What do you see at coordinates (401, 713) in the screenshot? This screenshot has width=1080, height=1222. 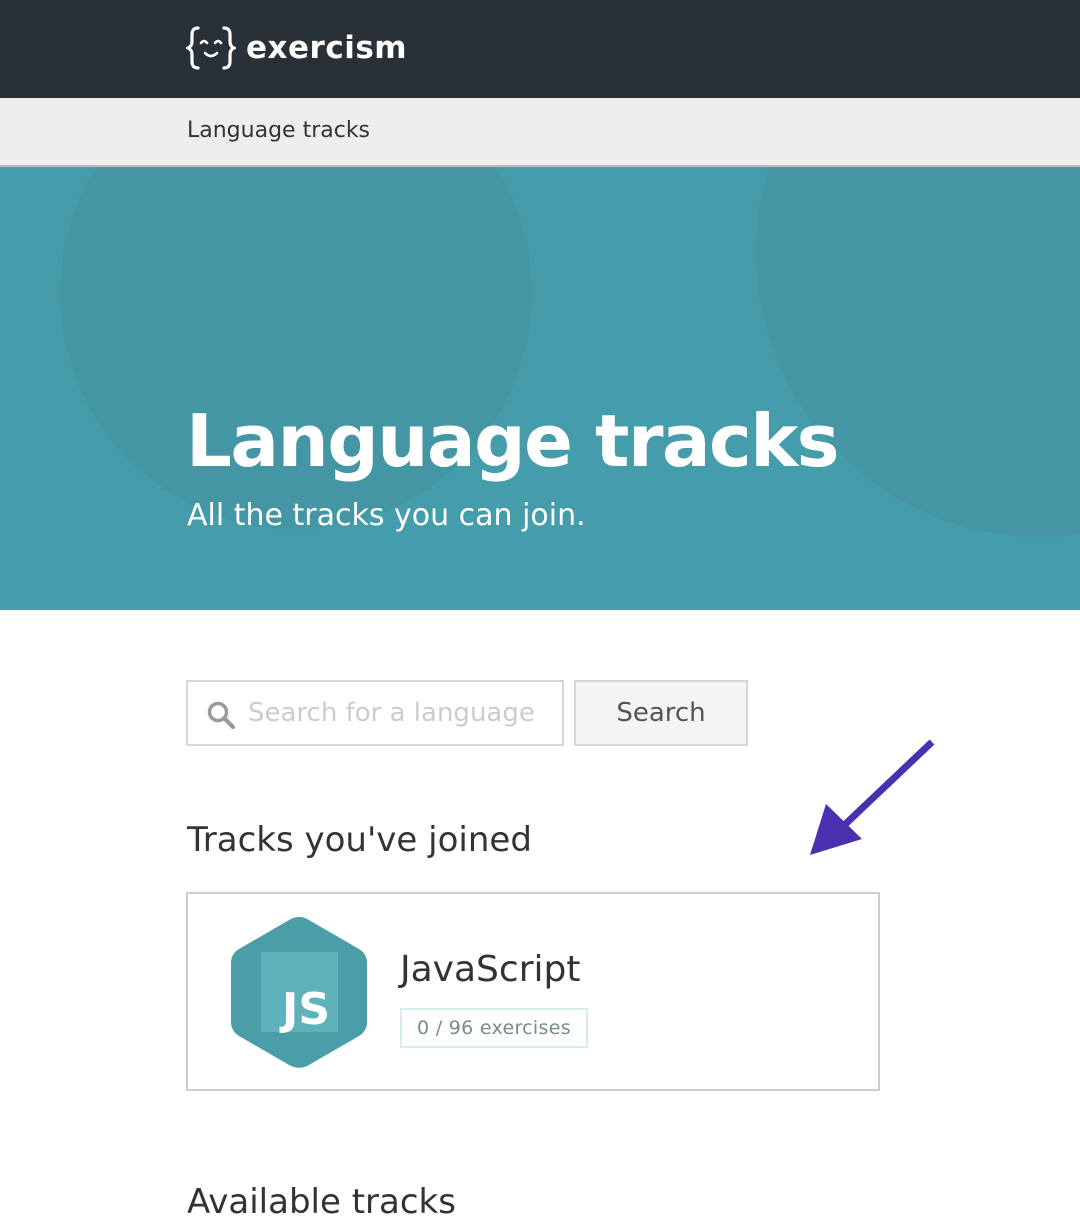 I see `search-input` at bounding box center [401, 713].